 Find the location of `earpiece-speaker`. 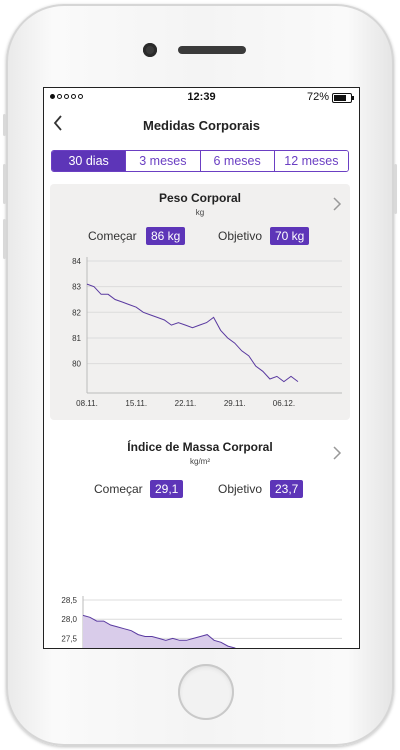

earpiece-speaker is located at coordinates (212, 50).